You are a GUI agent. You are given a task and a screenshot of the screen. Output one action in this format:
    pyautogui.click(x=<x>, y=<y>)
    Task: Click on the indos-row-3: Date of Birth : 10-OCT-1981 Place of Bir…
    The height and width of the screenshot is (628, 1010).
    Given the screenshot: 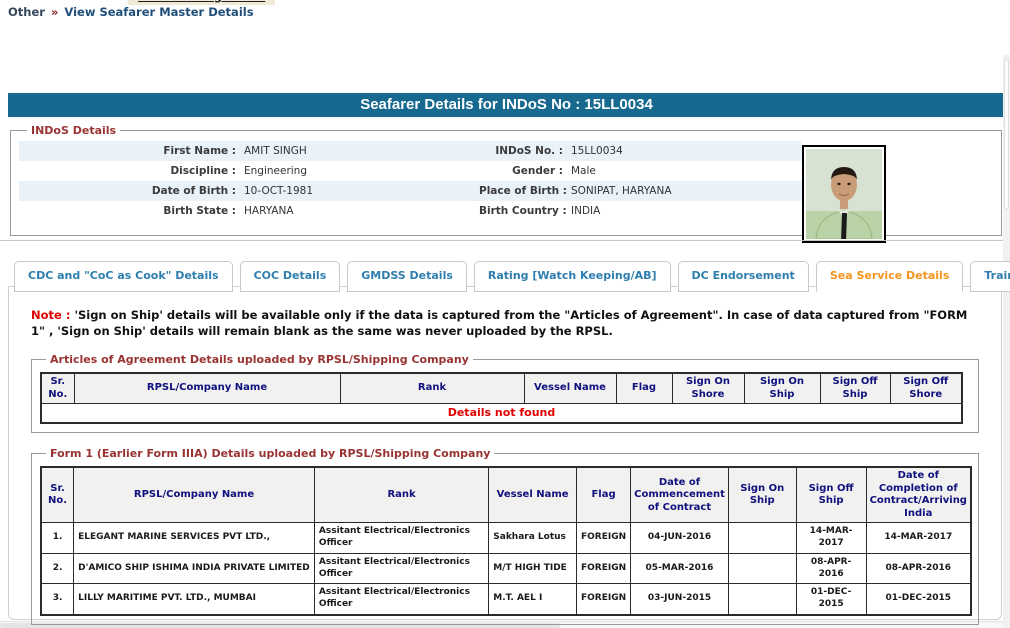 What is the action you would take?
    pyautogui.click(x=410, y=191)
    